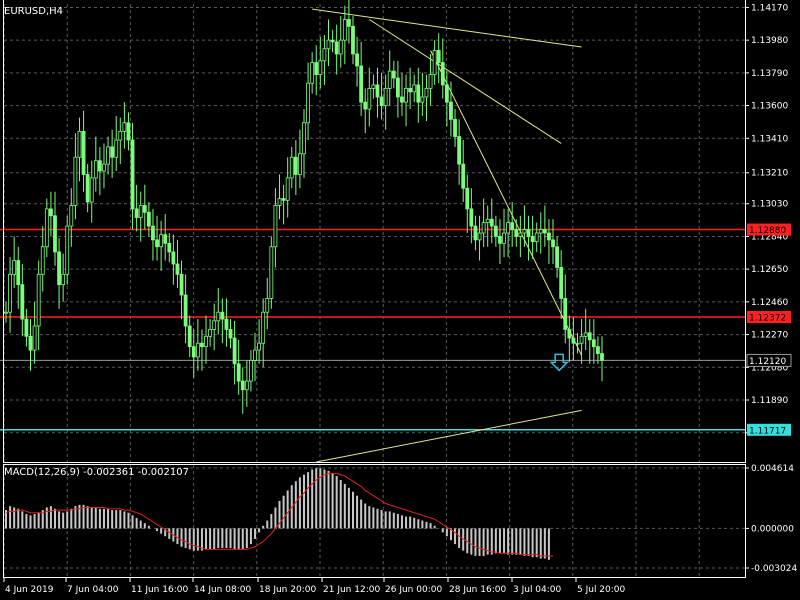  Describe the element at coordinates (769, 205) in the screenshot. I see `price-tick-label: 1.13030` at that location.